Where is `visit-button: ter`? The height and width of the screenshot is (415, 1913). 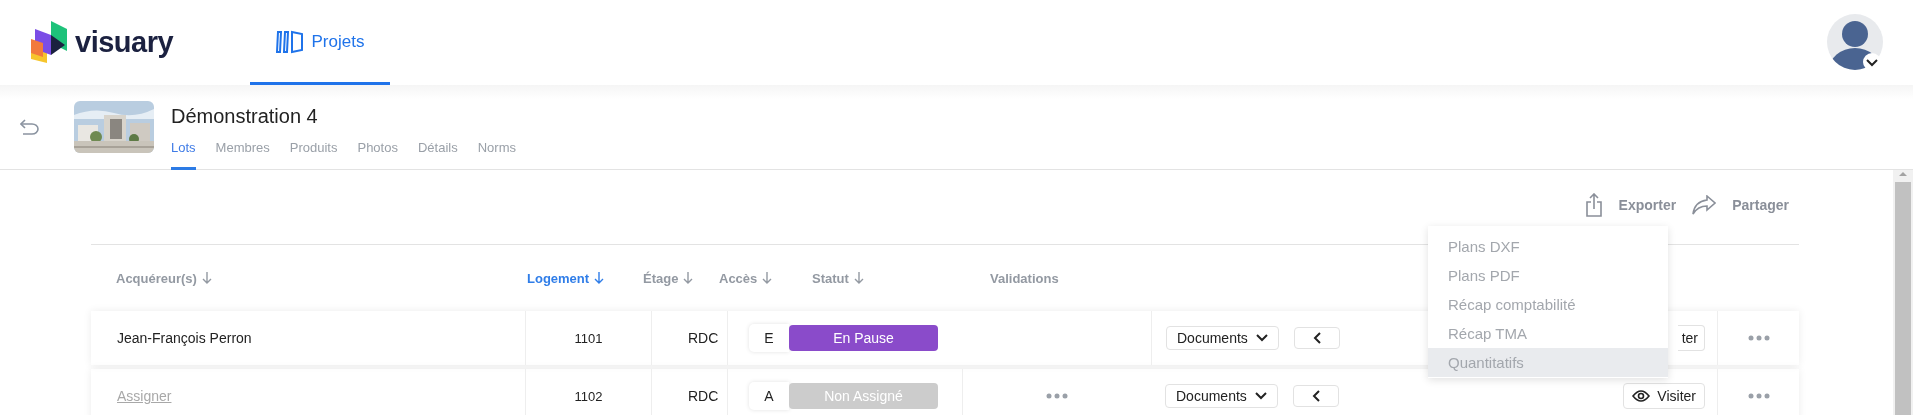
visit-button: ter is located at coordinates (1691, 338).